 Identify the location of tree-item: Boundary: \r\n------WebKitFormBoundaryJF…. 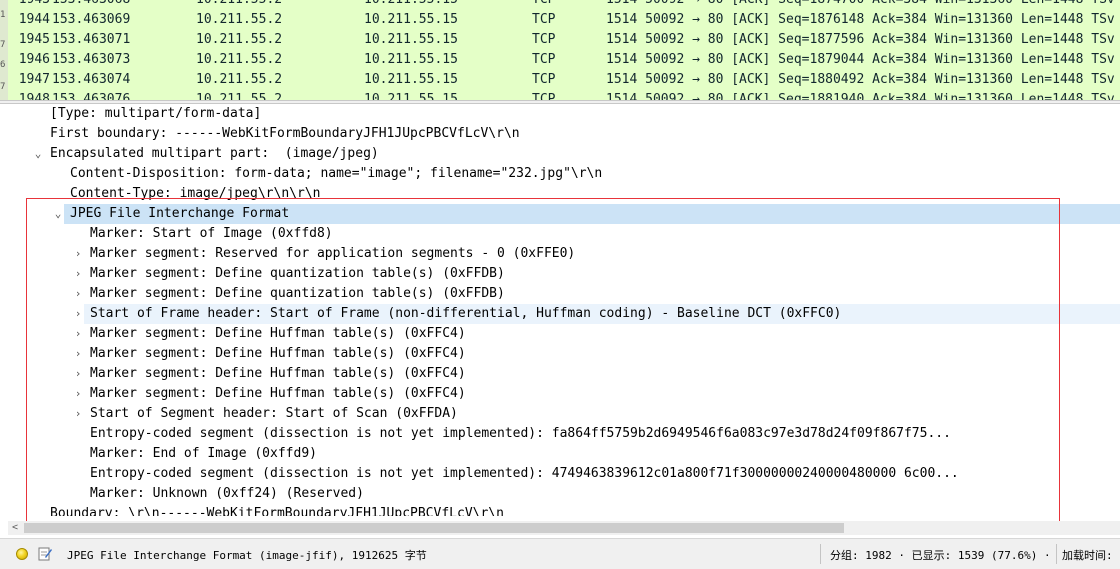
(564, 510).